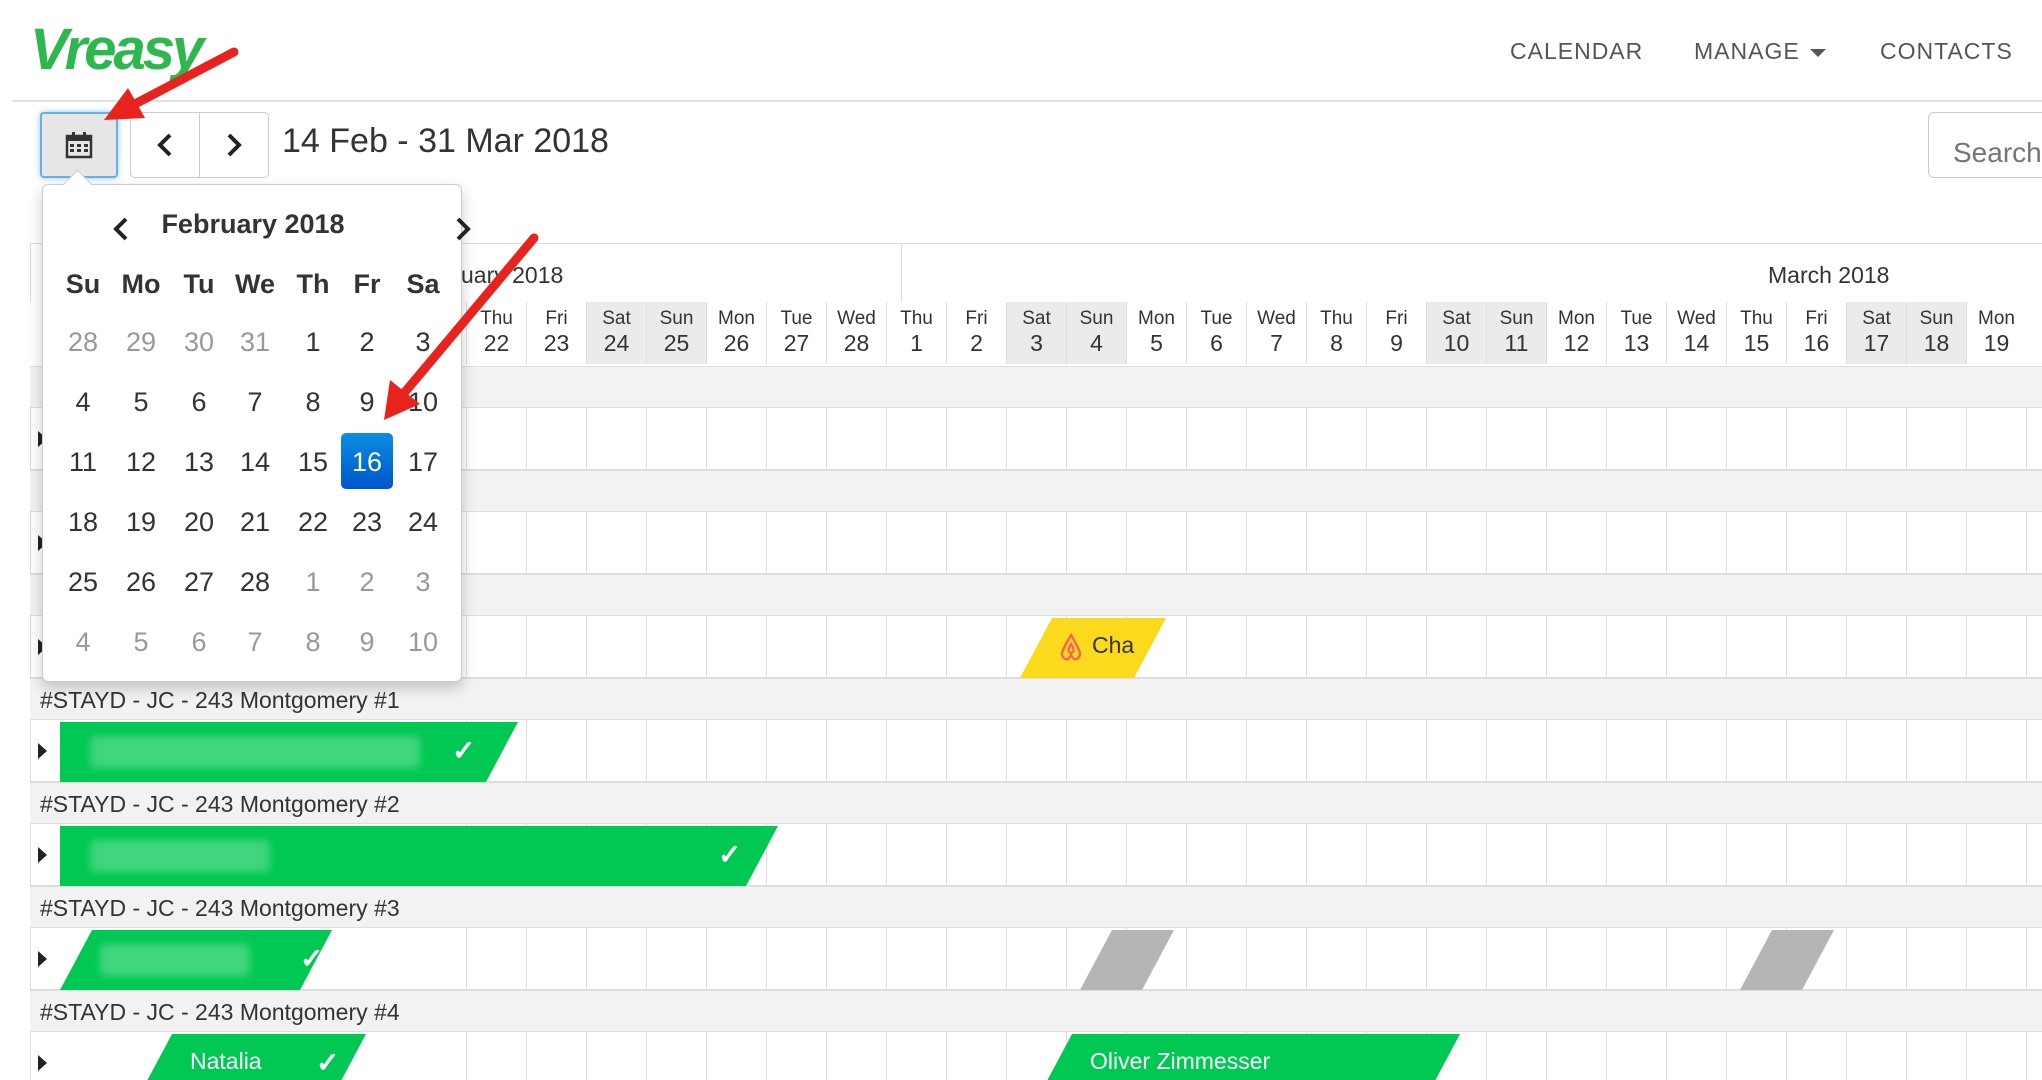 This screenshot has height=1080, width=2042. I want to click on datepicker-day: 24, so click(423, 521).